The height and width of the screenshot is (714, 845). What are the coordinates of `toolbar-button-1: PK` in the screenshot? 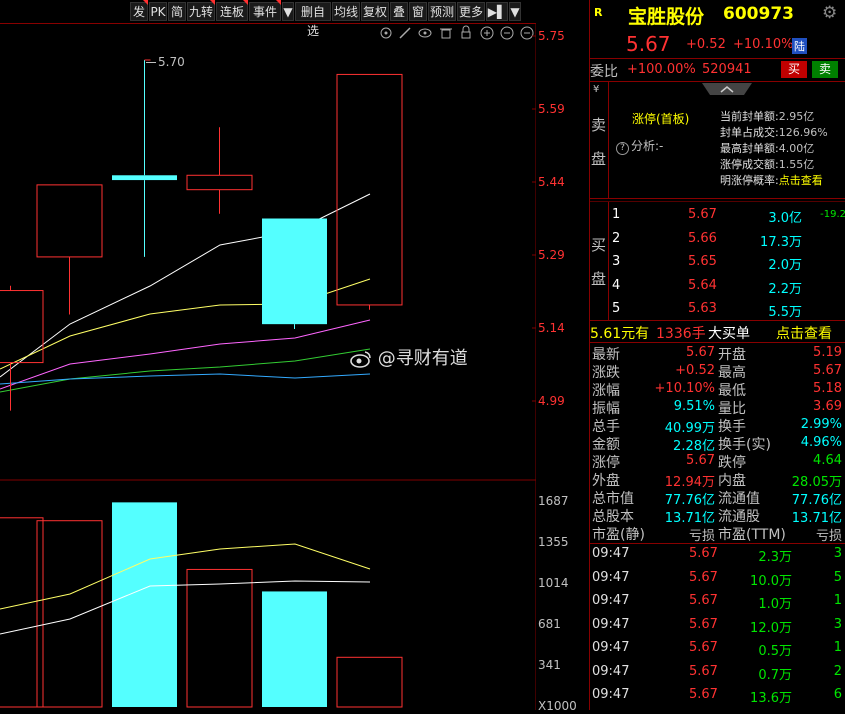 It's located at (158, 11).